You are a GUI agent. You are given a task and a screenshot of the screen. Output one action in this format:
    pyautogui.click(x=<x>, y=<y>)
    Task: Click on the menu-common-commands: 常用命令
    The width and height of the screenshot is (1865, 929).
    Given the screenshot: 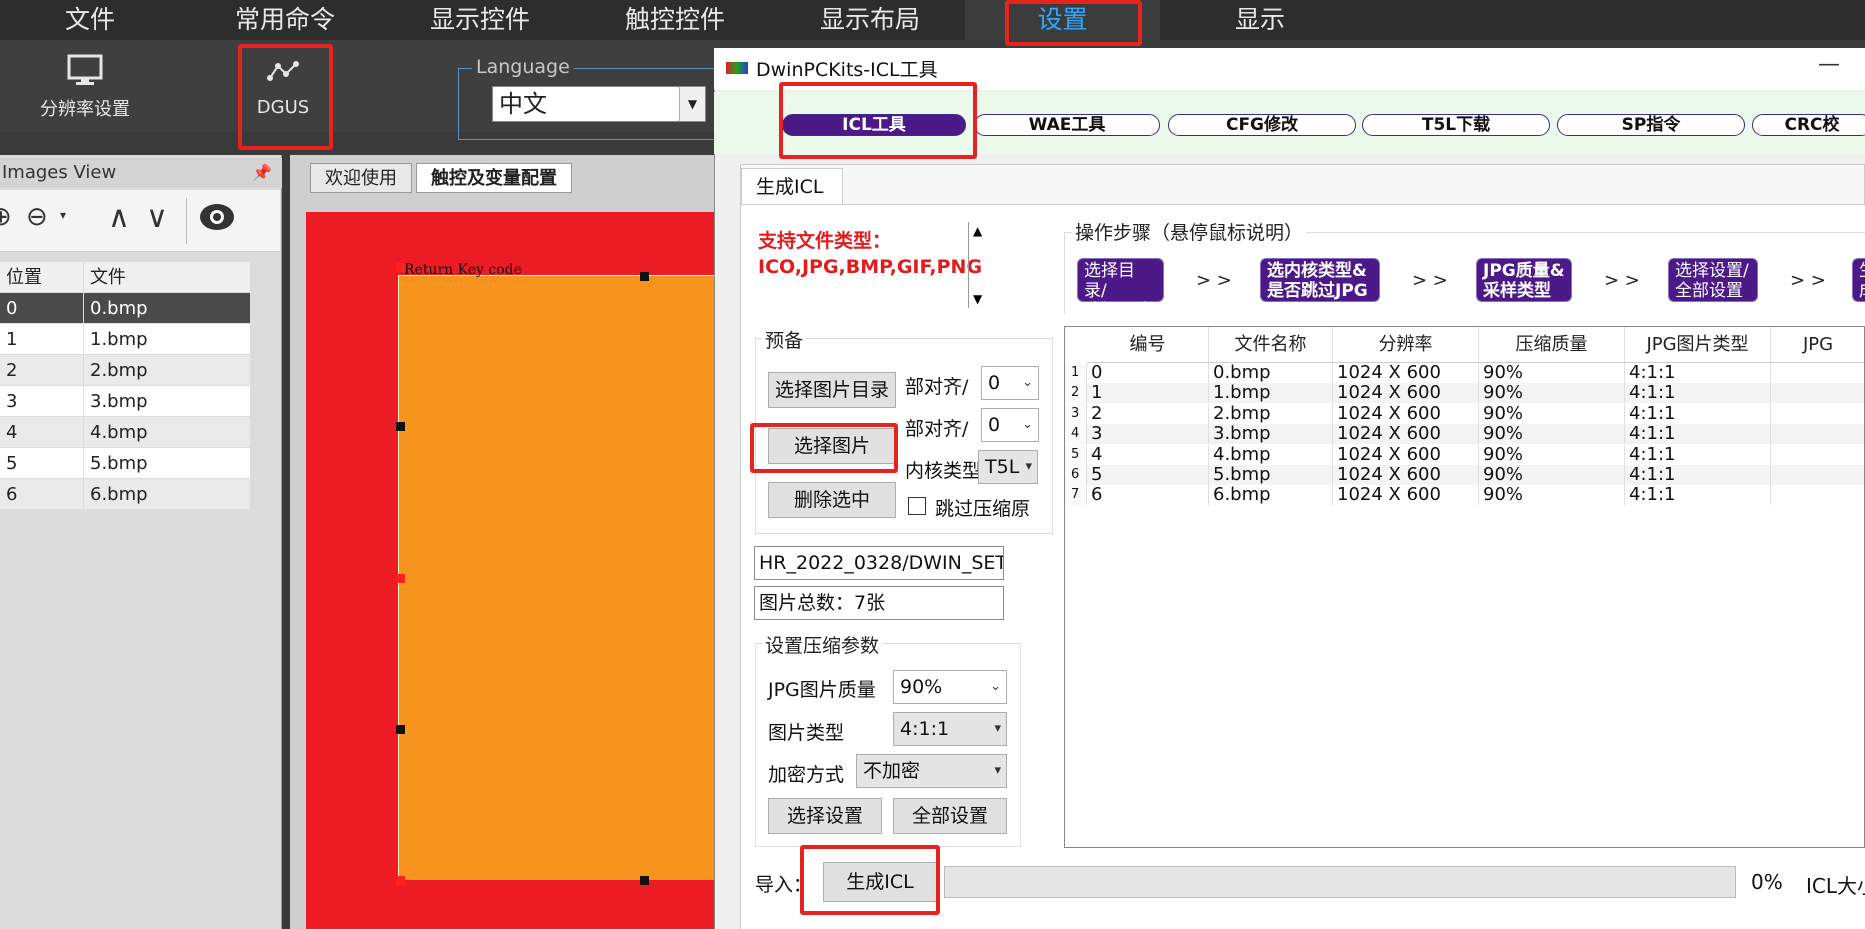 What is the action you would take?
    pyautogui.click(x=285, y=20)
    